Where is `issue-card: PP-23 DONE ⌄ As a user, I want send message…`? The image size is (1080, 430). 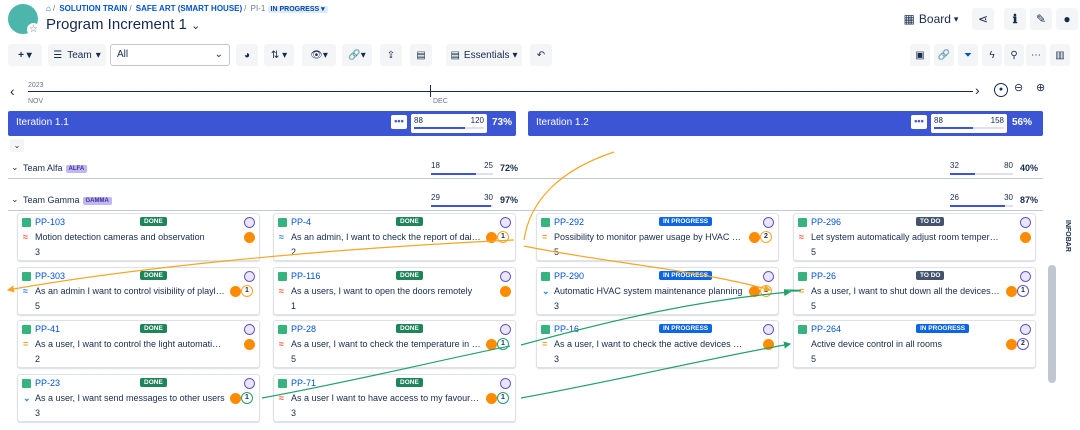
issue-card: PP-23 DONE ⌄ As a user, I want send message… is located at coordinates (138, 398).